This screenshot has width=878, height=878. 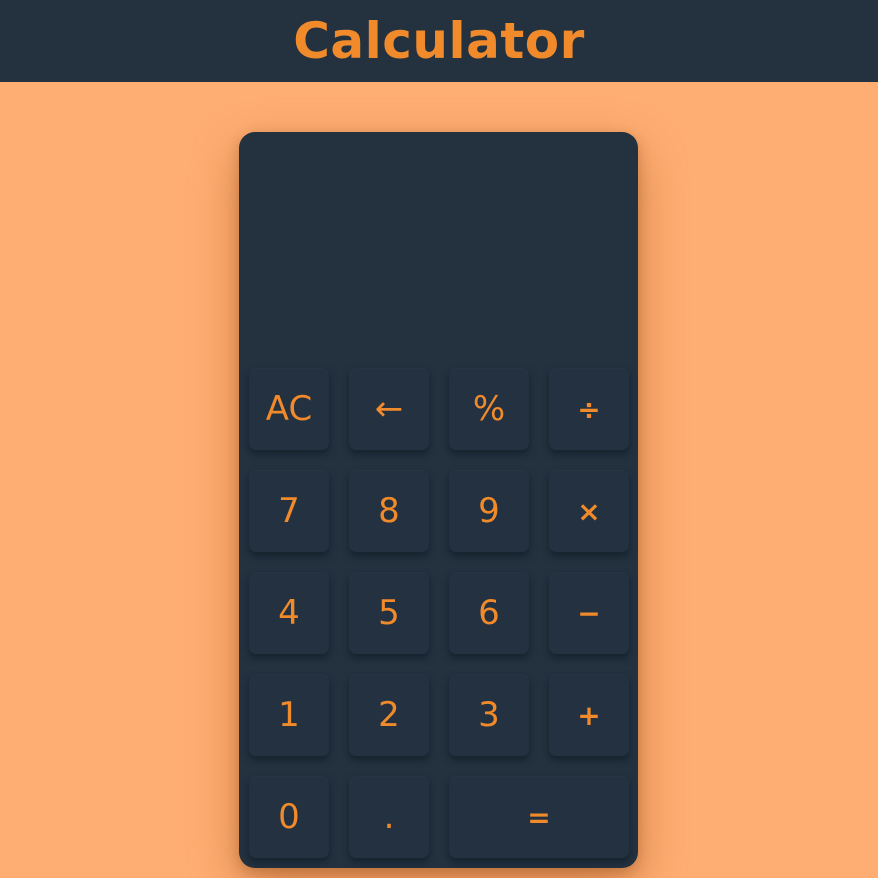 I want to click on digit-1-button: 1, so click(x=289, y=715).